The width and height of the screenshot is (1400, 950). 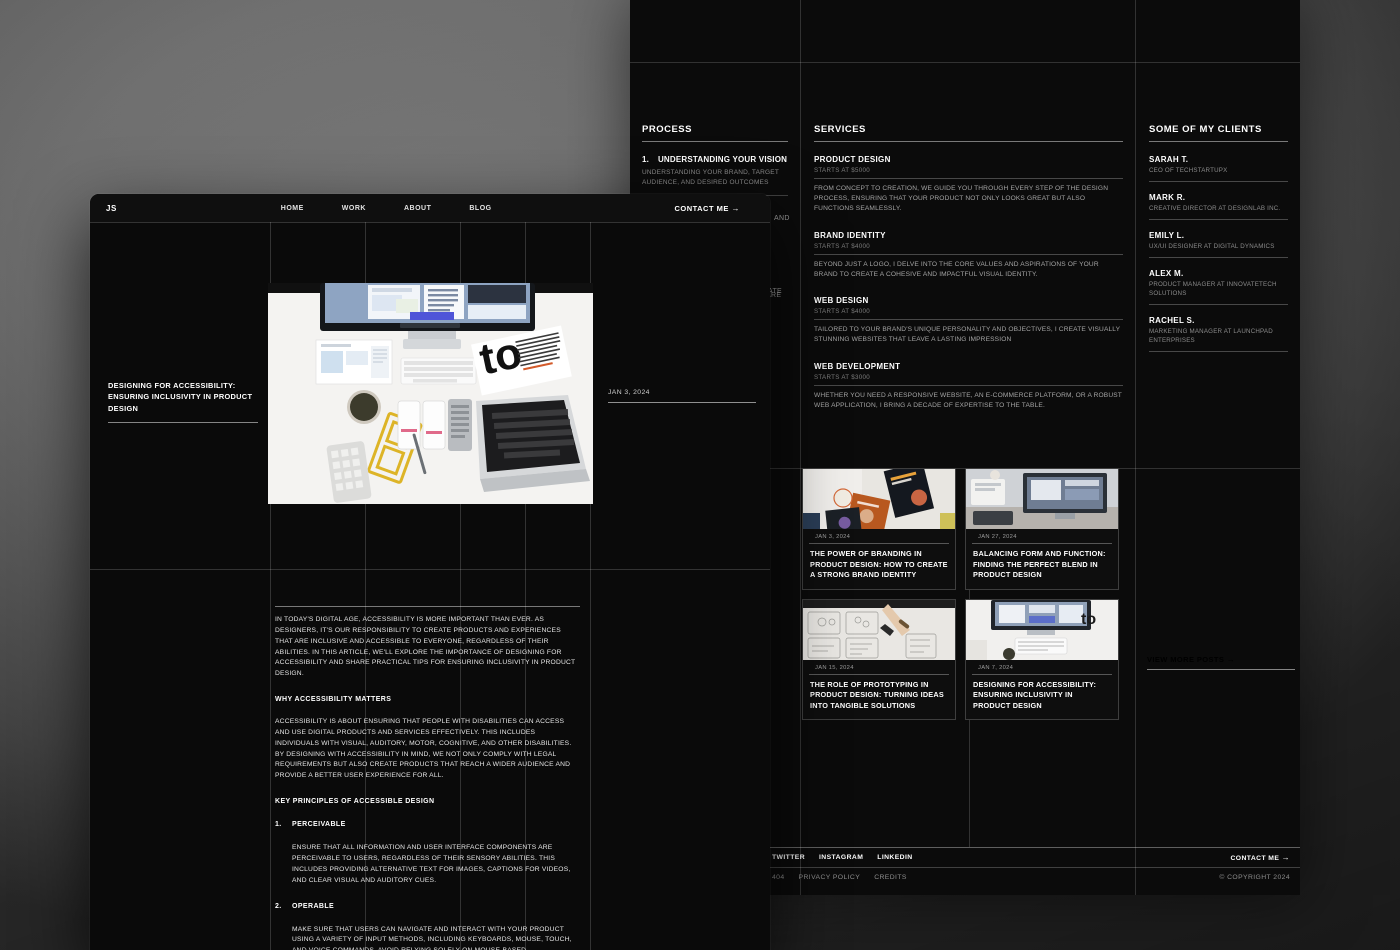 I want to click on process-item-number: 1., so click(x=646, y=159).